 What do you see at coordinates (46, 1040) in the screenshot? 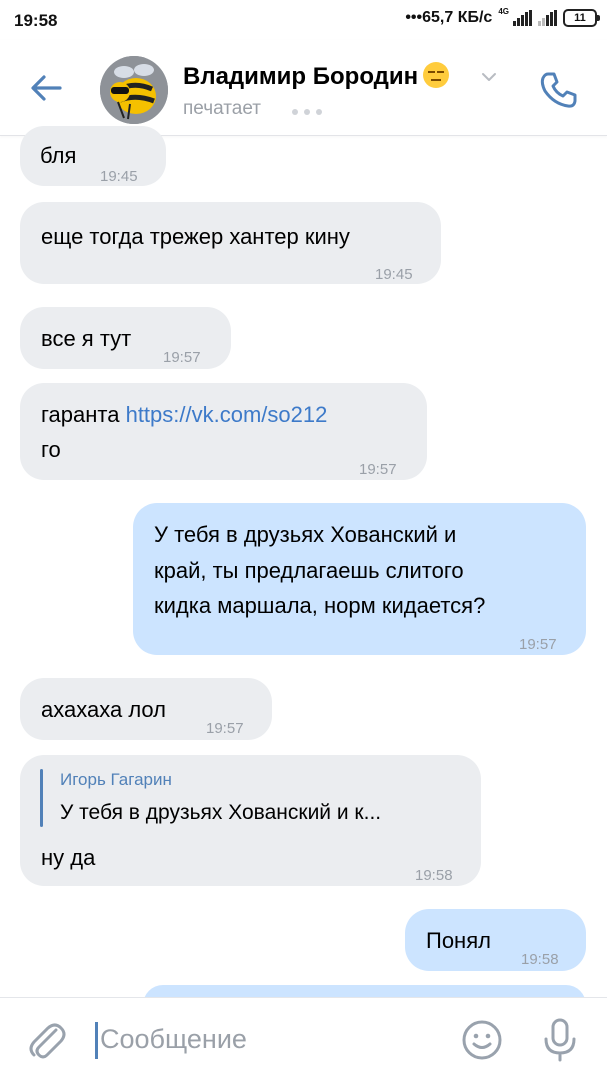
I see `attach-paperclip-icon` at bounding box center [46, 1040].